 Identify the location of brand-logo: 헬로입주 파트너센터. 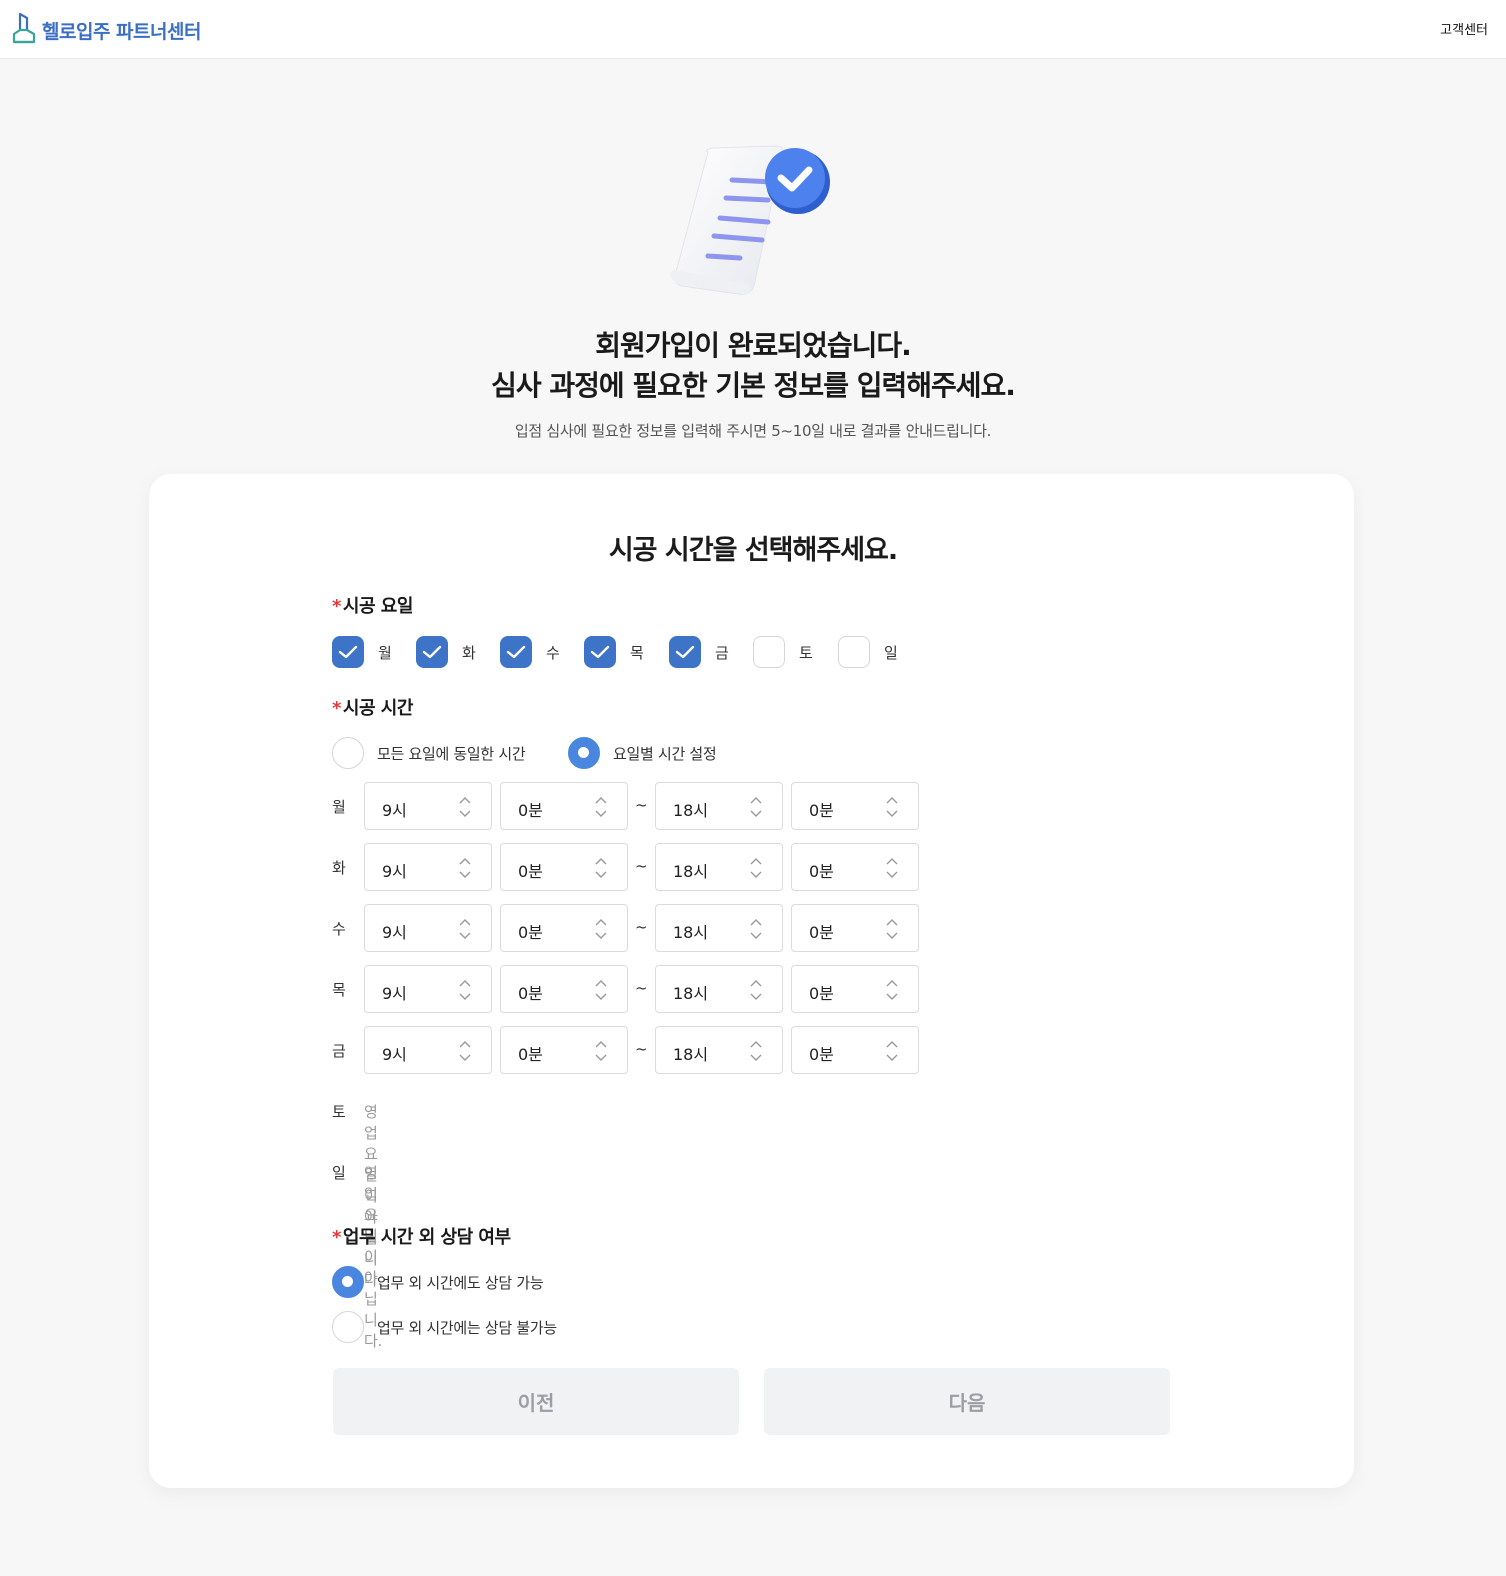
(106, 30).